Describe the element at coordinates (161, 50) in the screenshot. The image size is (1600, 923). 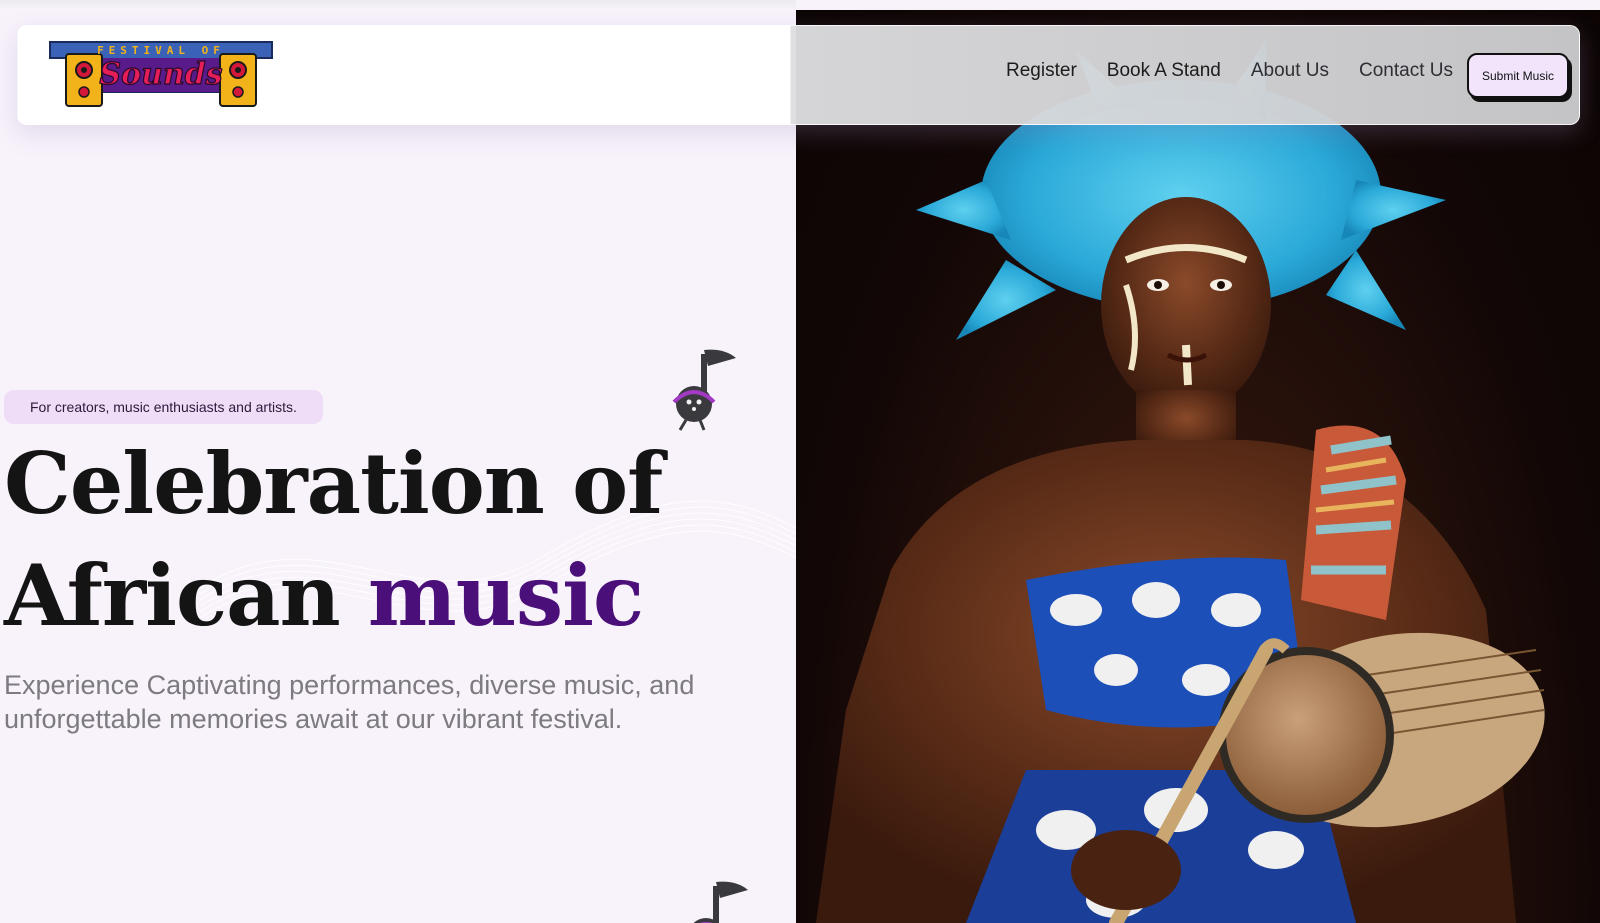
I see `svg-text: FESTIVAL OF` at that location.